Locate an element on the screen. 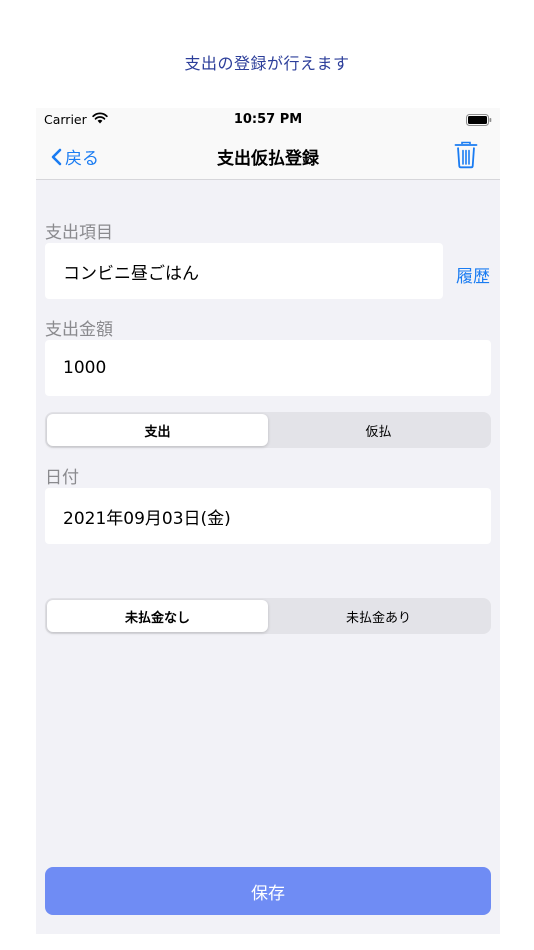 The image size is (534, 950). status-time: 10:57 PM is located at coordinates (268, 119).